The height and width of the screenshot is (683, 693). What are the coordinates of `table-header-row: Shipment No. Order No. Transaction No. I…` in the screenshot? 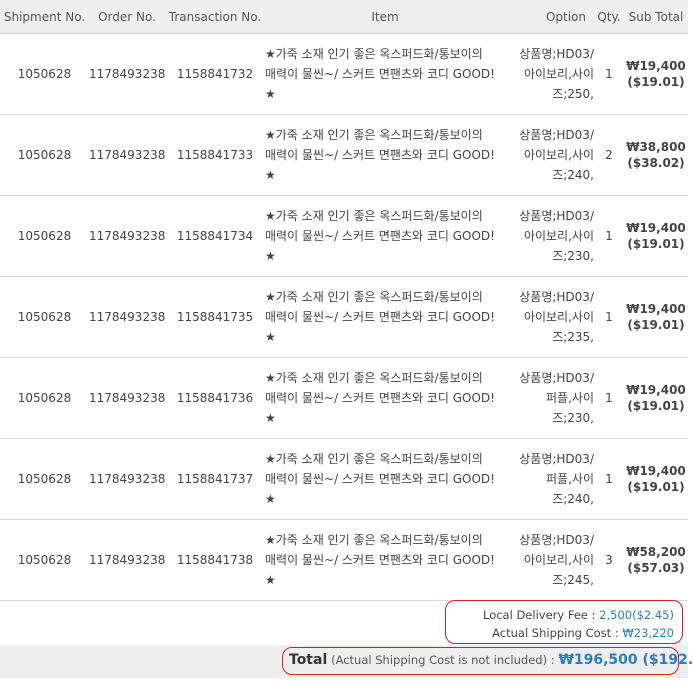 It's located at (344, 17).